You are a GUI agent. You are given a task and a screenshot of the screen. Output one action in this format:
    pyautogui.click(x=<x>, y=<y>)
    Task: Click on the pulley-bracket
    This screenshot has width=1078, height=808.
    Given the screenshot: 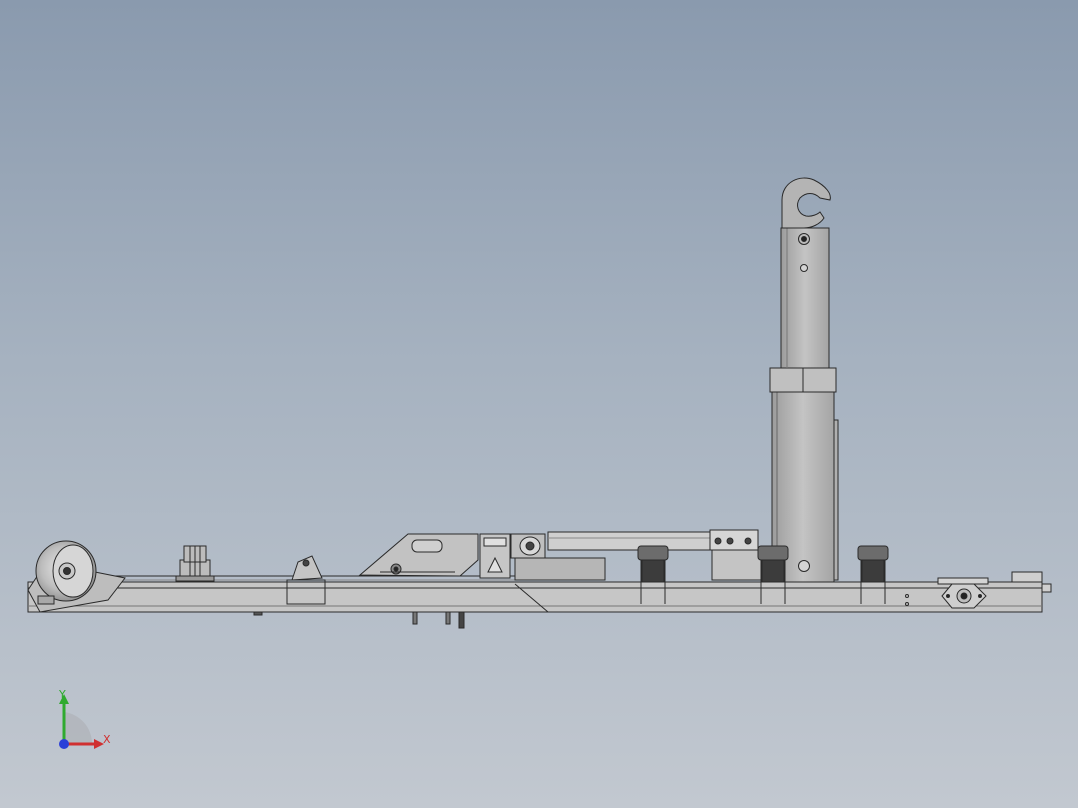 What is the action you would take?
    pyautogui.click(x=195, y=563)
    